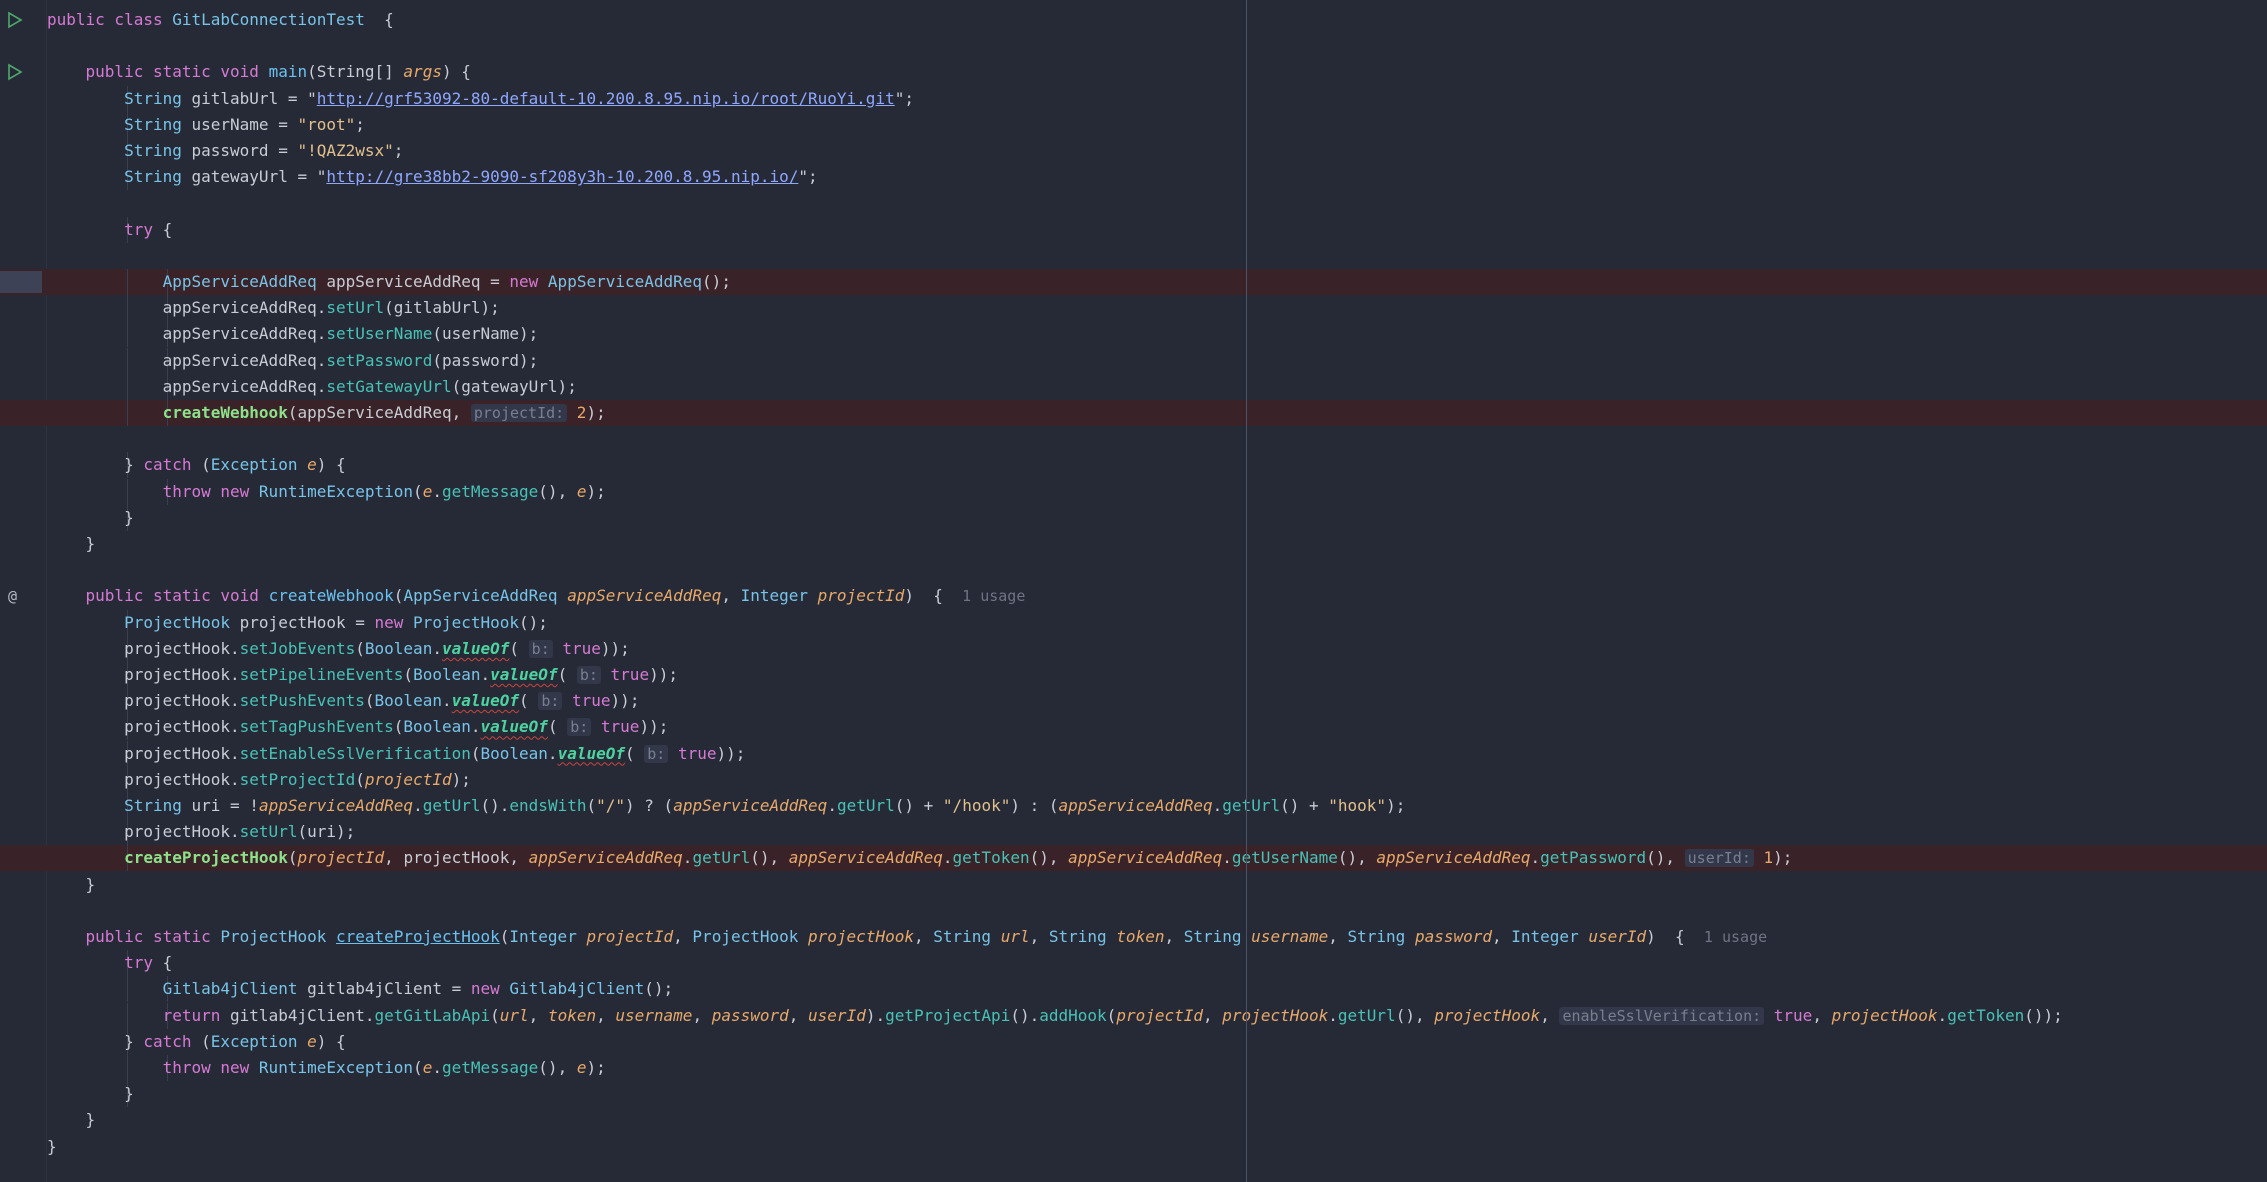 The image size is (2267, 1182). I want to click on code-token: gitlabUrl = ", so click(254, 98).